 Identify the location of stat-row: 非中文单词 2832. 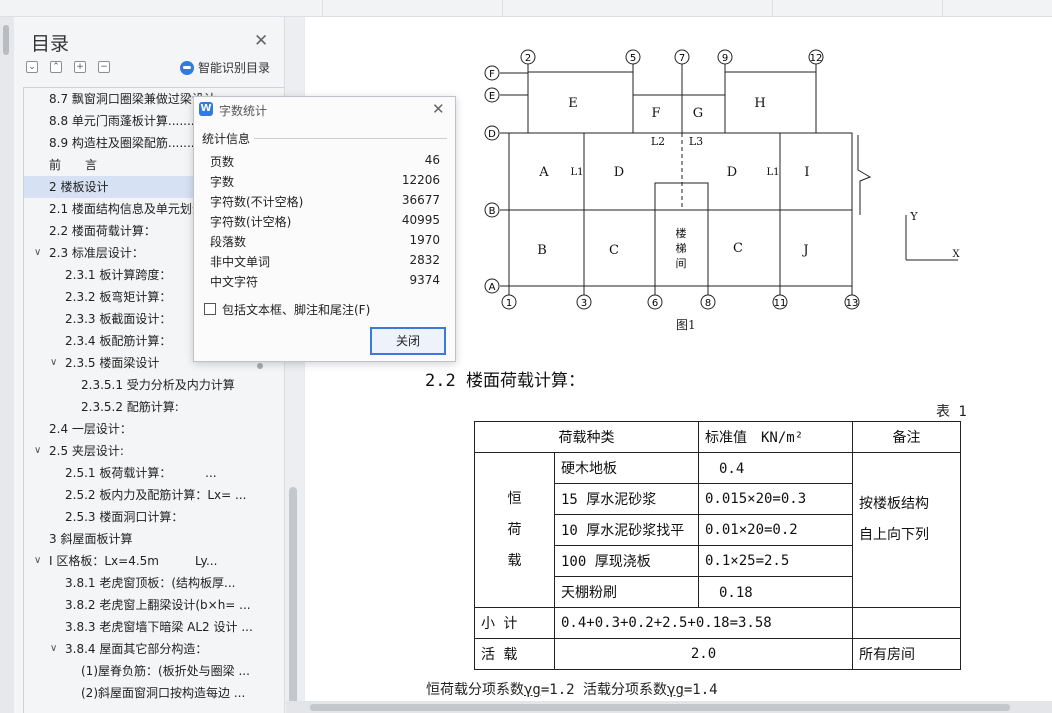
(325, 263).